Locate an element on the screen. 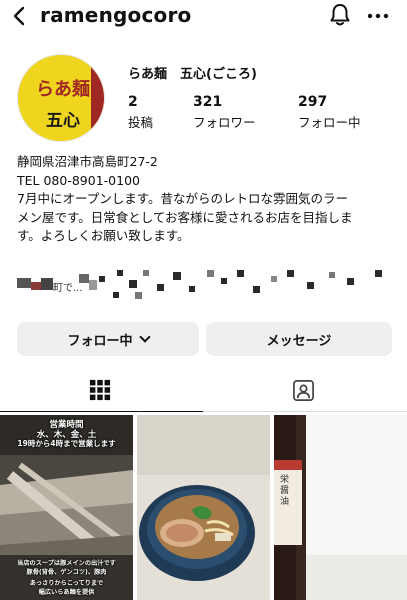 Image resolution: width=407 pixels, height=600 pixels. tab-posts-grid is located at coordinates (101, 390).